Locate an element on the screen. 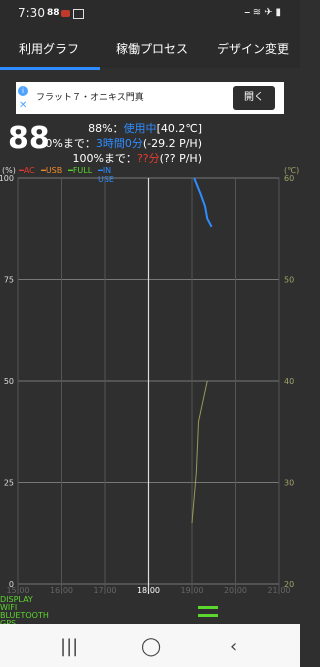 This screenshot has width=320, height=667. image-icon is located at coordinates (78, 14).